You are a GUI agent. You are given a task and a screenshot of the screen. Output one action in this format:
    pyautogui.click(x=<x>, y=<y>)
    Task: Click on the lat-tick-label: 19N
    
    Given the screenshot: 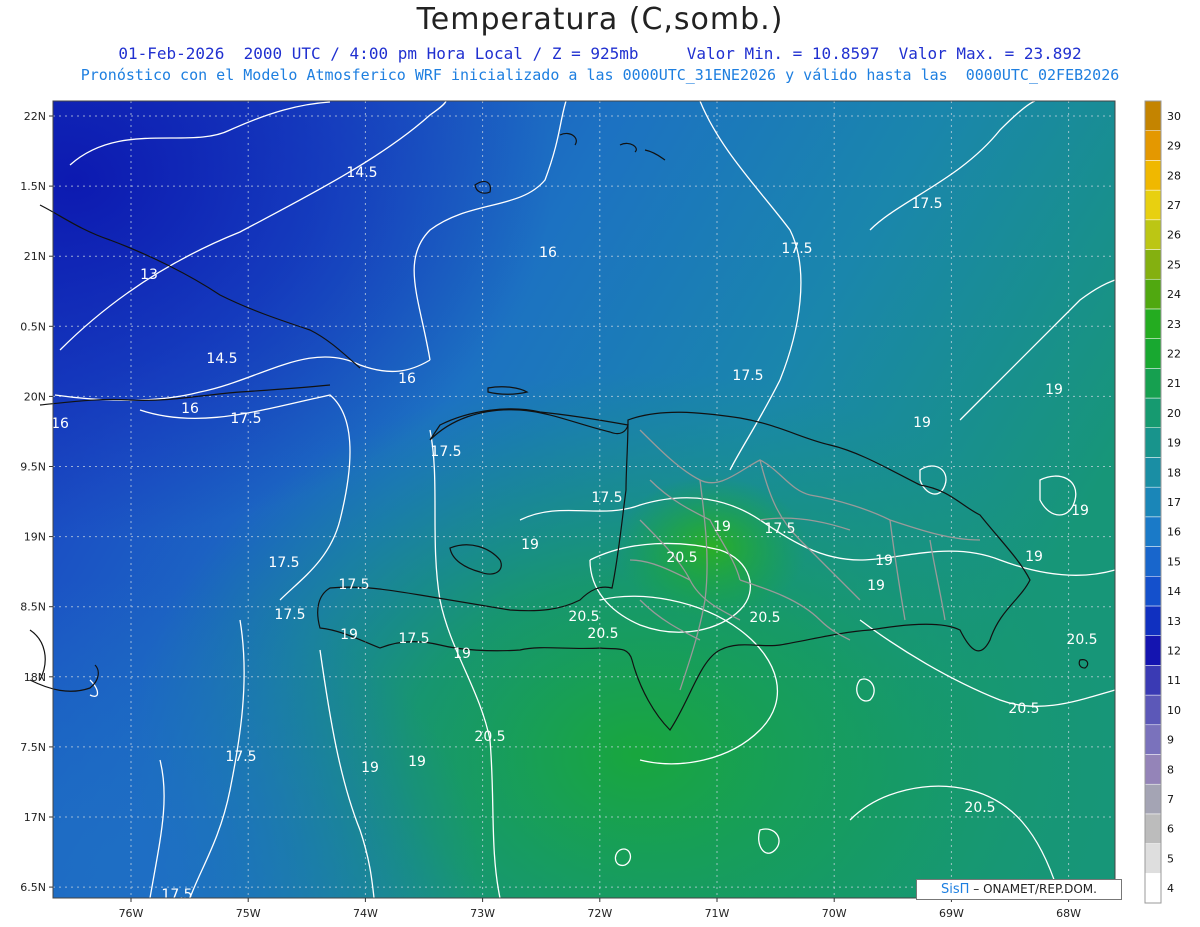 What is the action you would take?
    pyautogui.click(x=35, y=537)
    